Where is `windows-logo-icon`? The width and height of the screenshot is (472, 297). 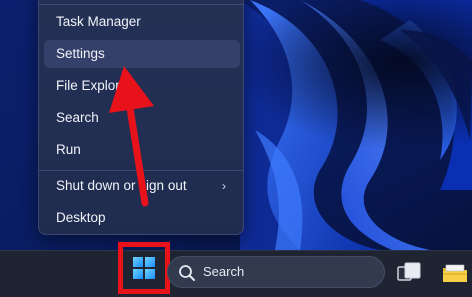
windows-logo-icon is located at coordinates (144, 268).